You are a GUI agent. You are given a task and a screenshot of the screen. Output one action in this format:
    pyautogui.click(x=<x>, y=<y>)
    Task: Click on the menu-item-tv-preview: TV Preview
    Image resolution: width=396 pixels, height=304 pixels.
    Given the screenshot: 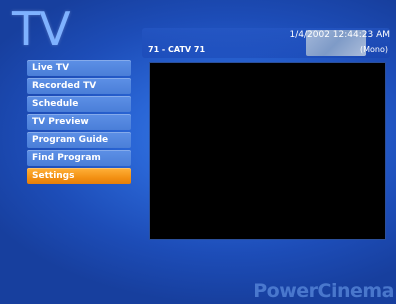 What is the action you would take?
    pyautogui.click(x=79, y=122)
    